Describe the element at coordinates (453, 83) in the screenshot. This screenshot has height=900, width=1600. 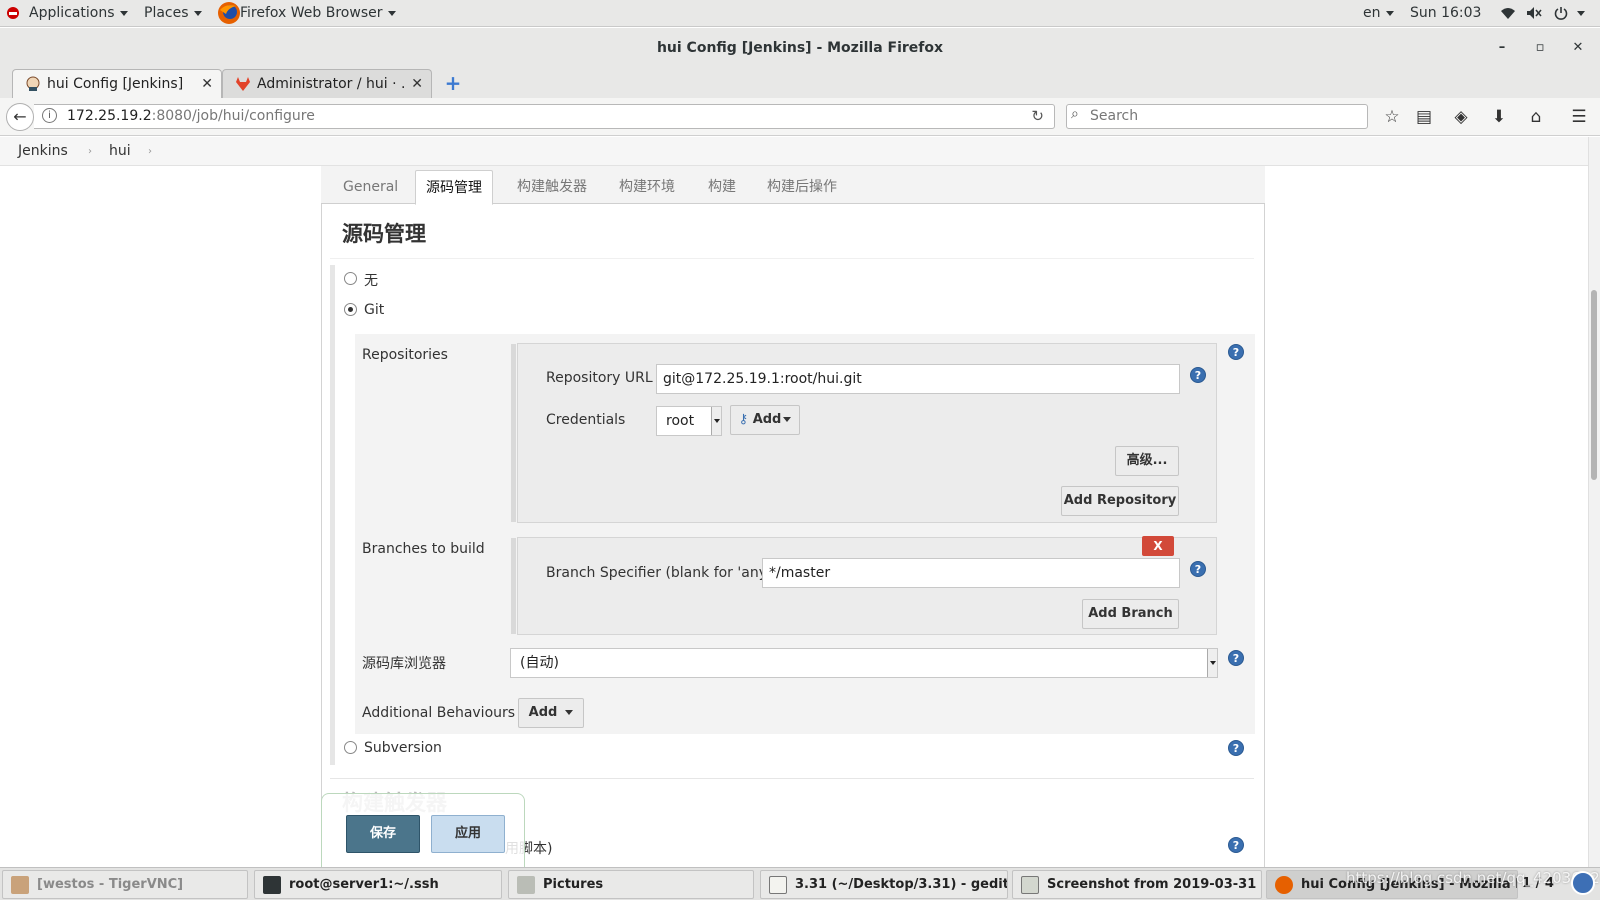
I see `new-tab-button: +` at that location.